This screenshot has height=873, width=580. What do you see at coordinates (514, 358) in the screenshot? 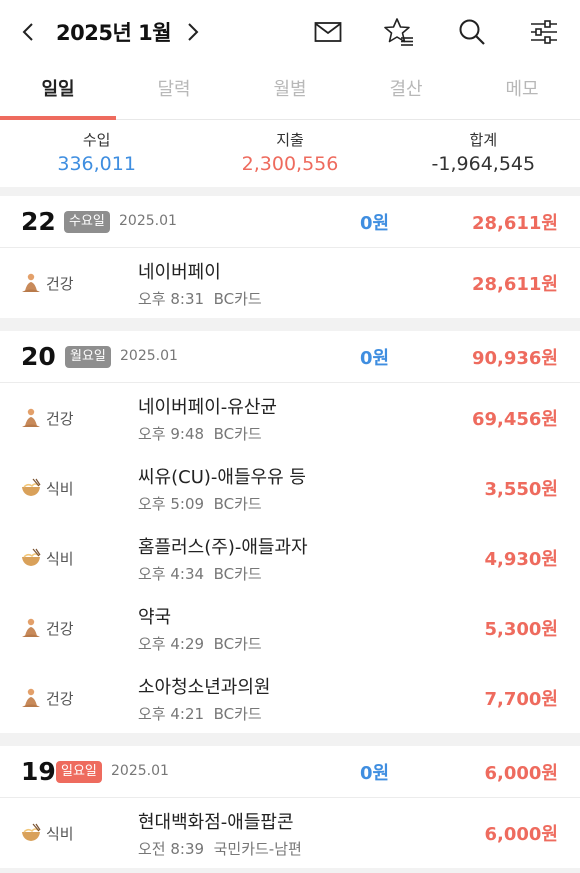
I see `day-expense: 90,936원` at bounding box center [514, 358].